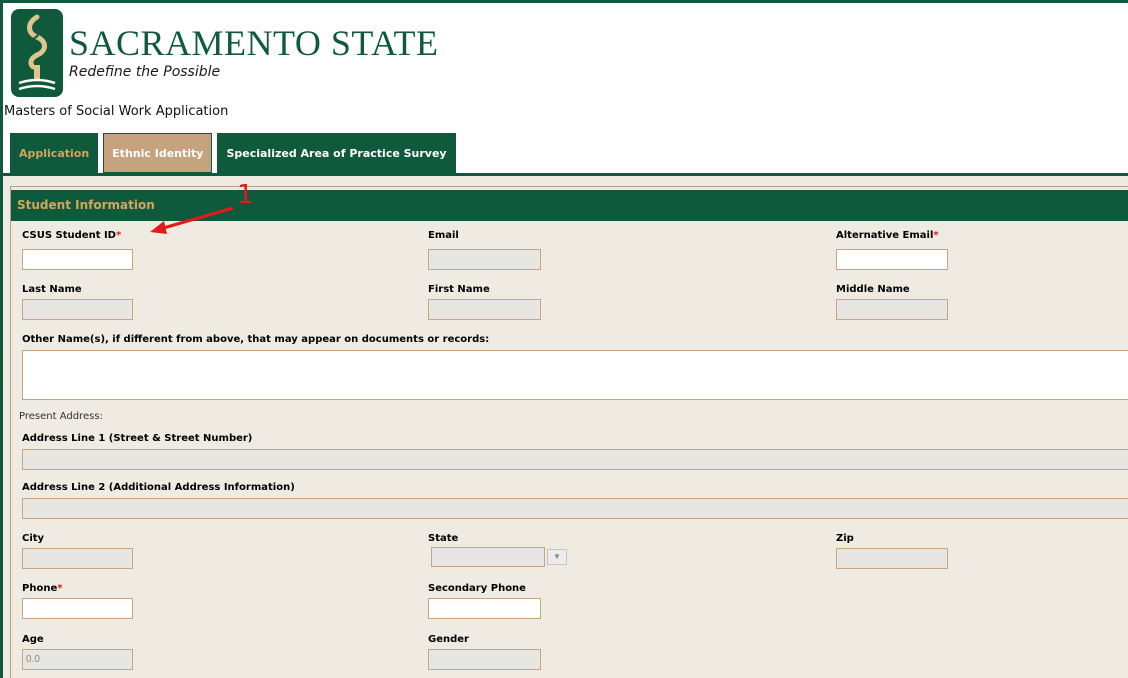 This screenshot has width=1128, height=678. Describe the element at coordinates (145, 72) in the screenshot. I see `brand-tagline: Redefine the Possible` at that location.